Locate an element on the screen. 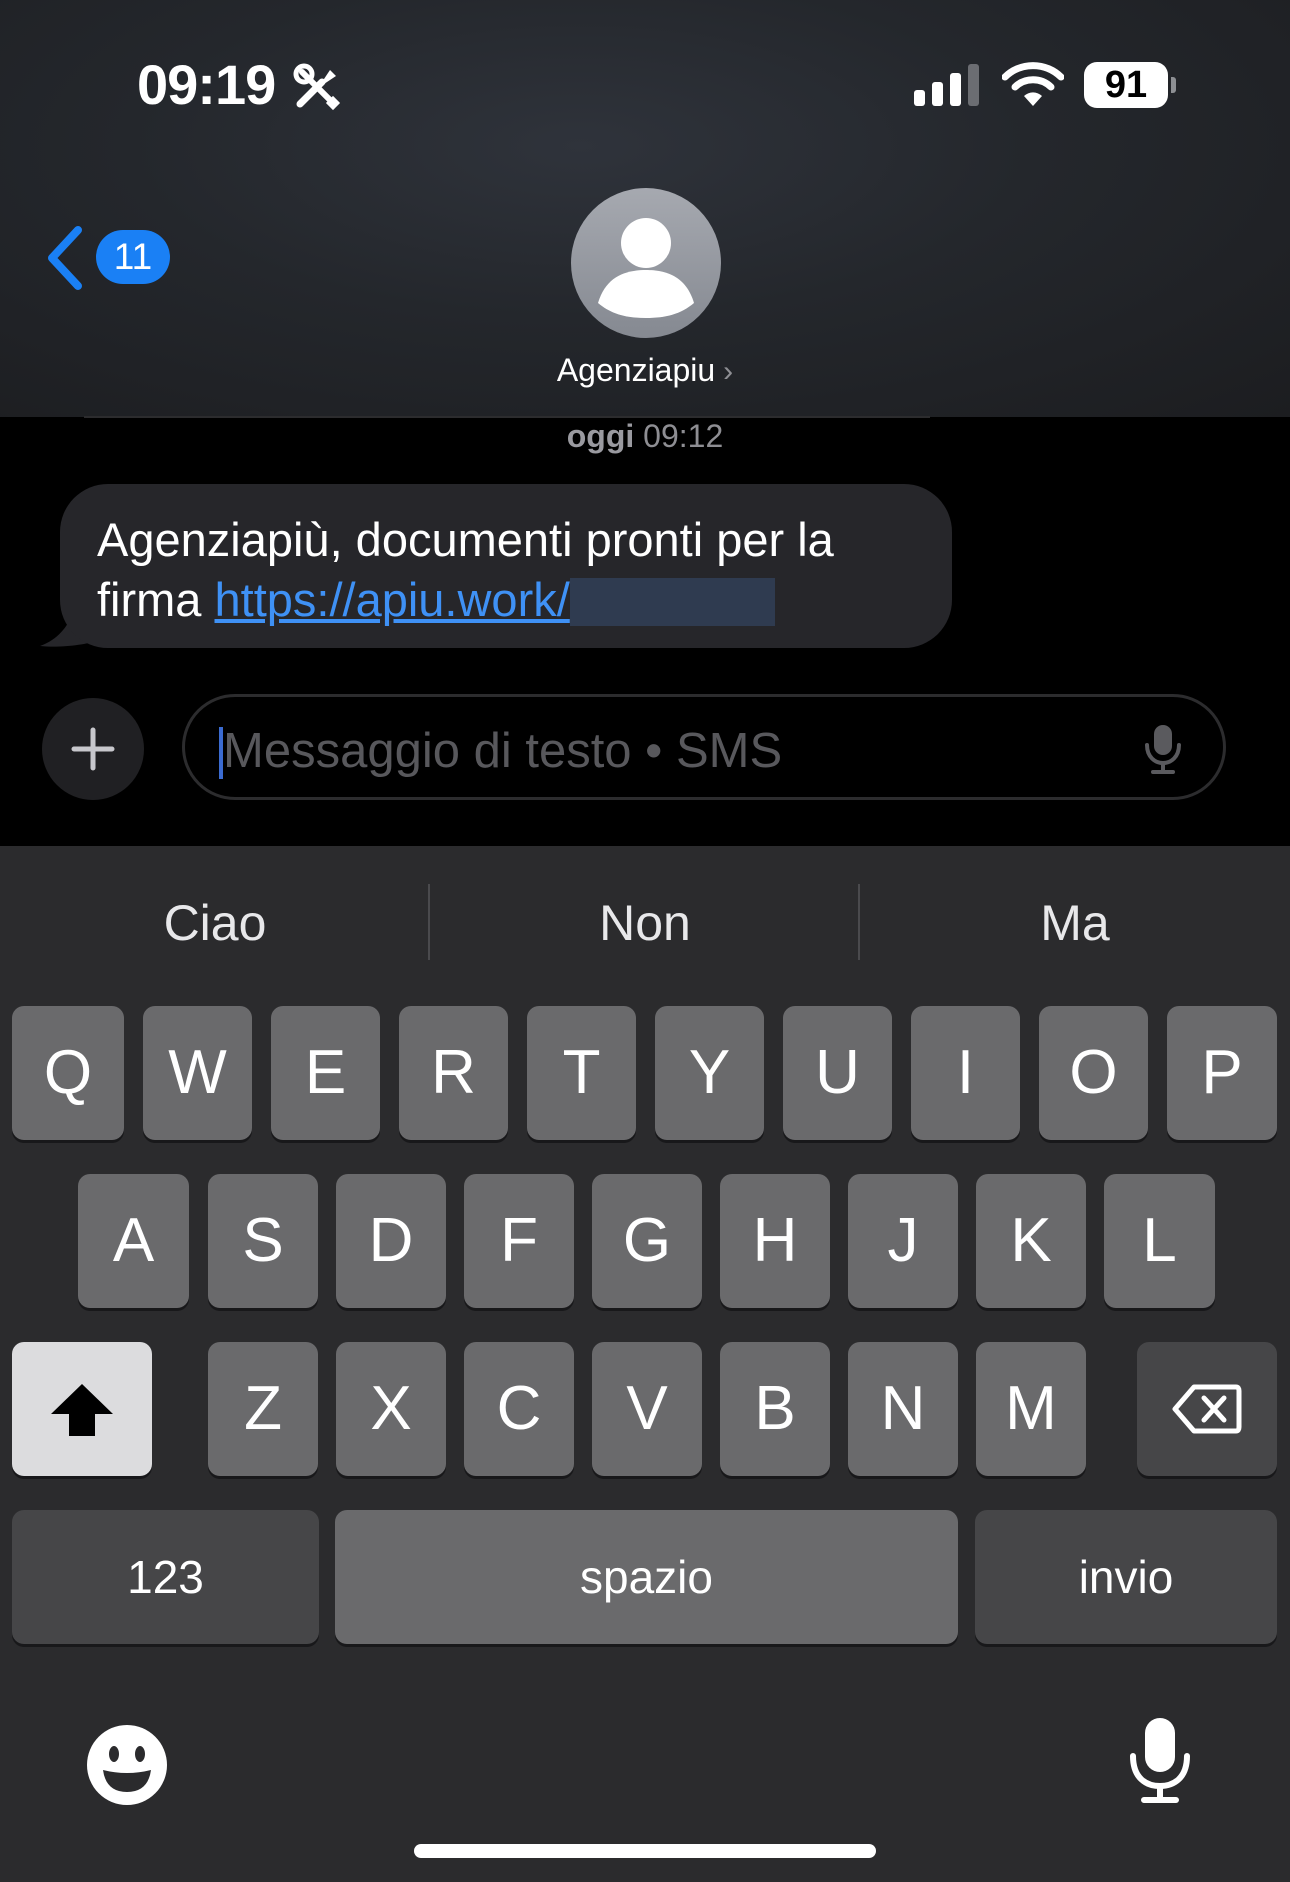 Image resolution: width=1290 pixels, height=1882 pixels. key-l: L is located at coordinates (1159, 1241).